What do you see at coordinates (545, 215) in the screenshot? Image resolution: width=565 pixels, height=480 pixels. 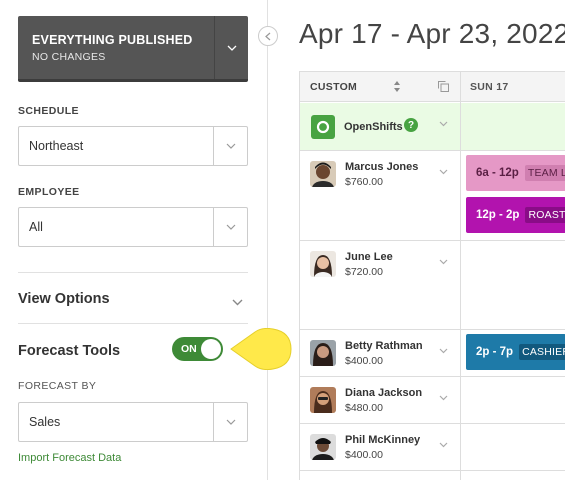 I see `shift-role: ROASTER` at bounding box center [545, 215].